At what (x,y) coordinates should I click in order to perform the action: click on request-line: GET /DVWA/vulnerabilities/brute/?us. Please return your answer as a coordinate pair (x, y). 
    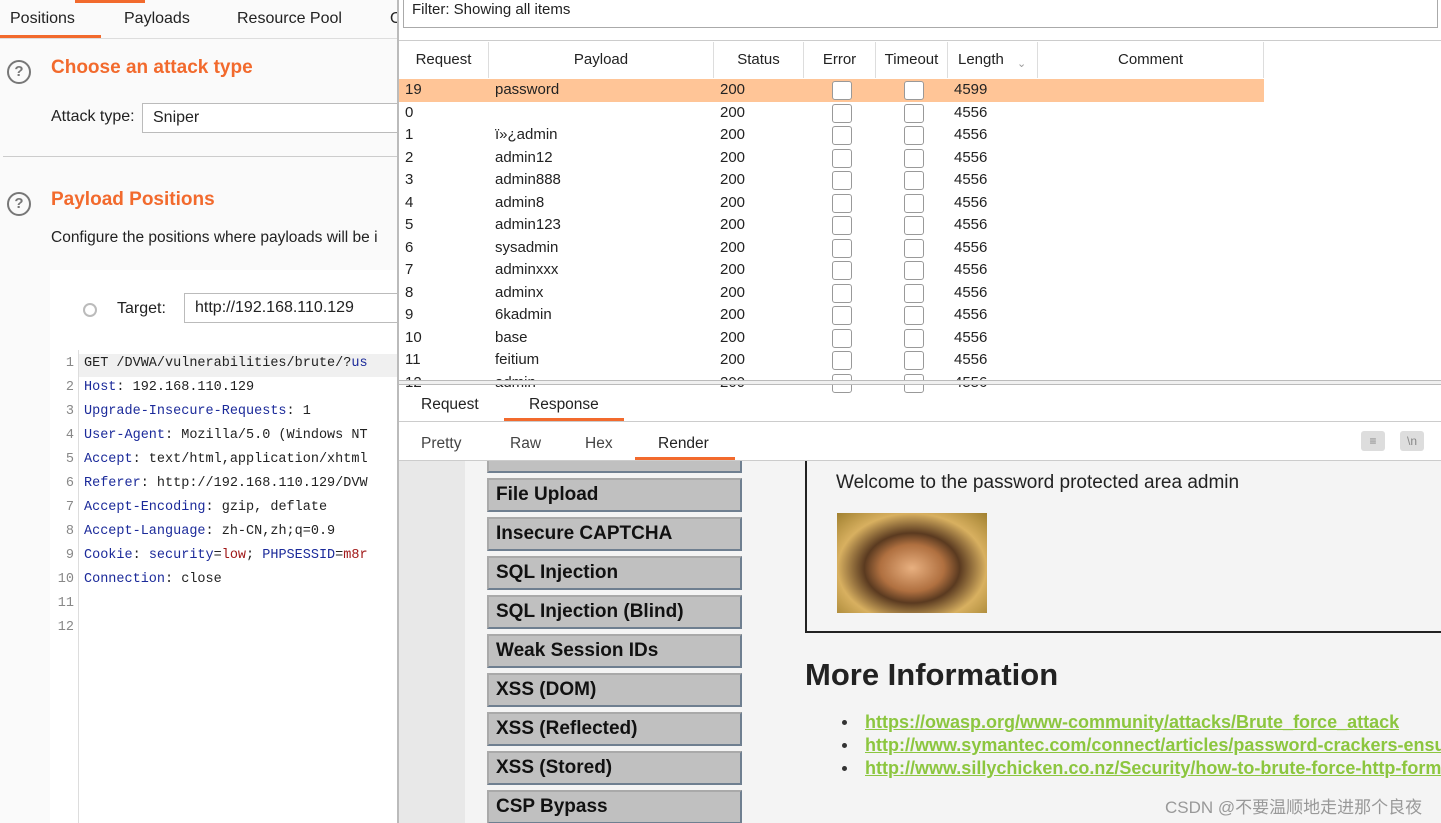
    Looking at the image, I should click on (226, 363).